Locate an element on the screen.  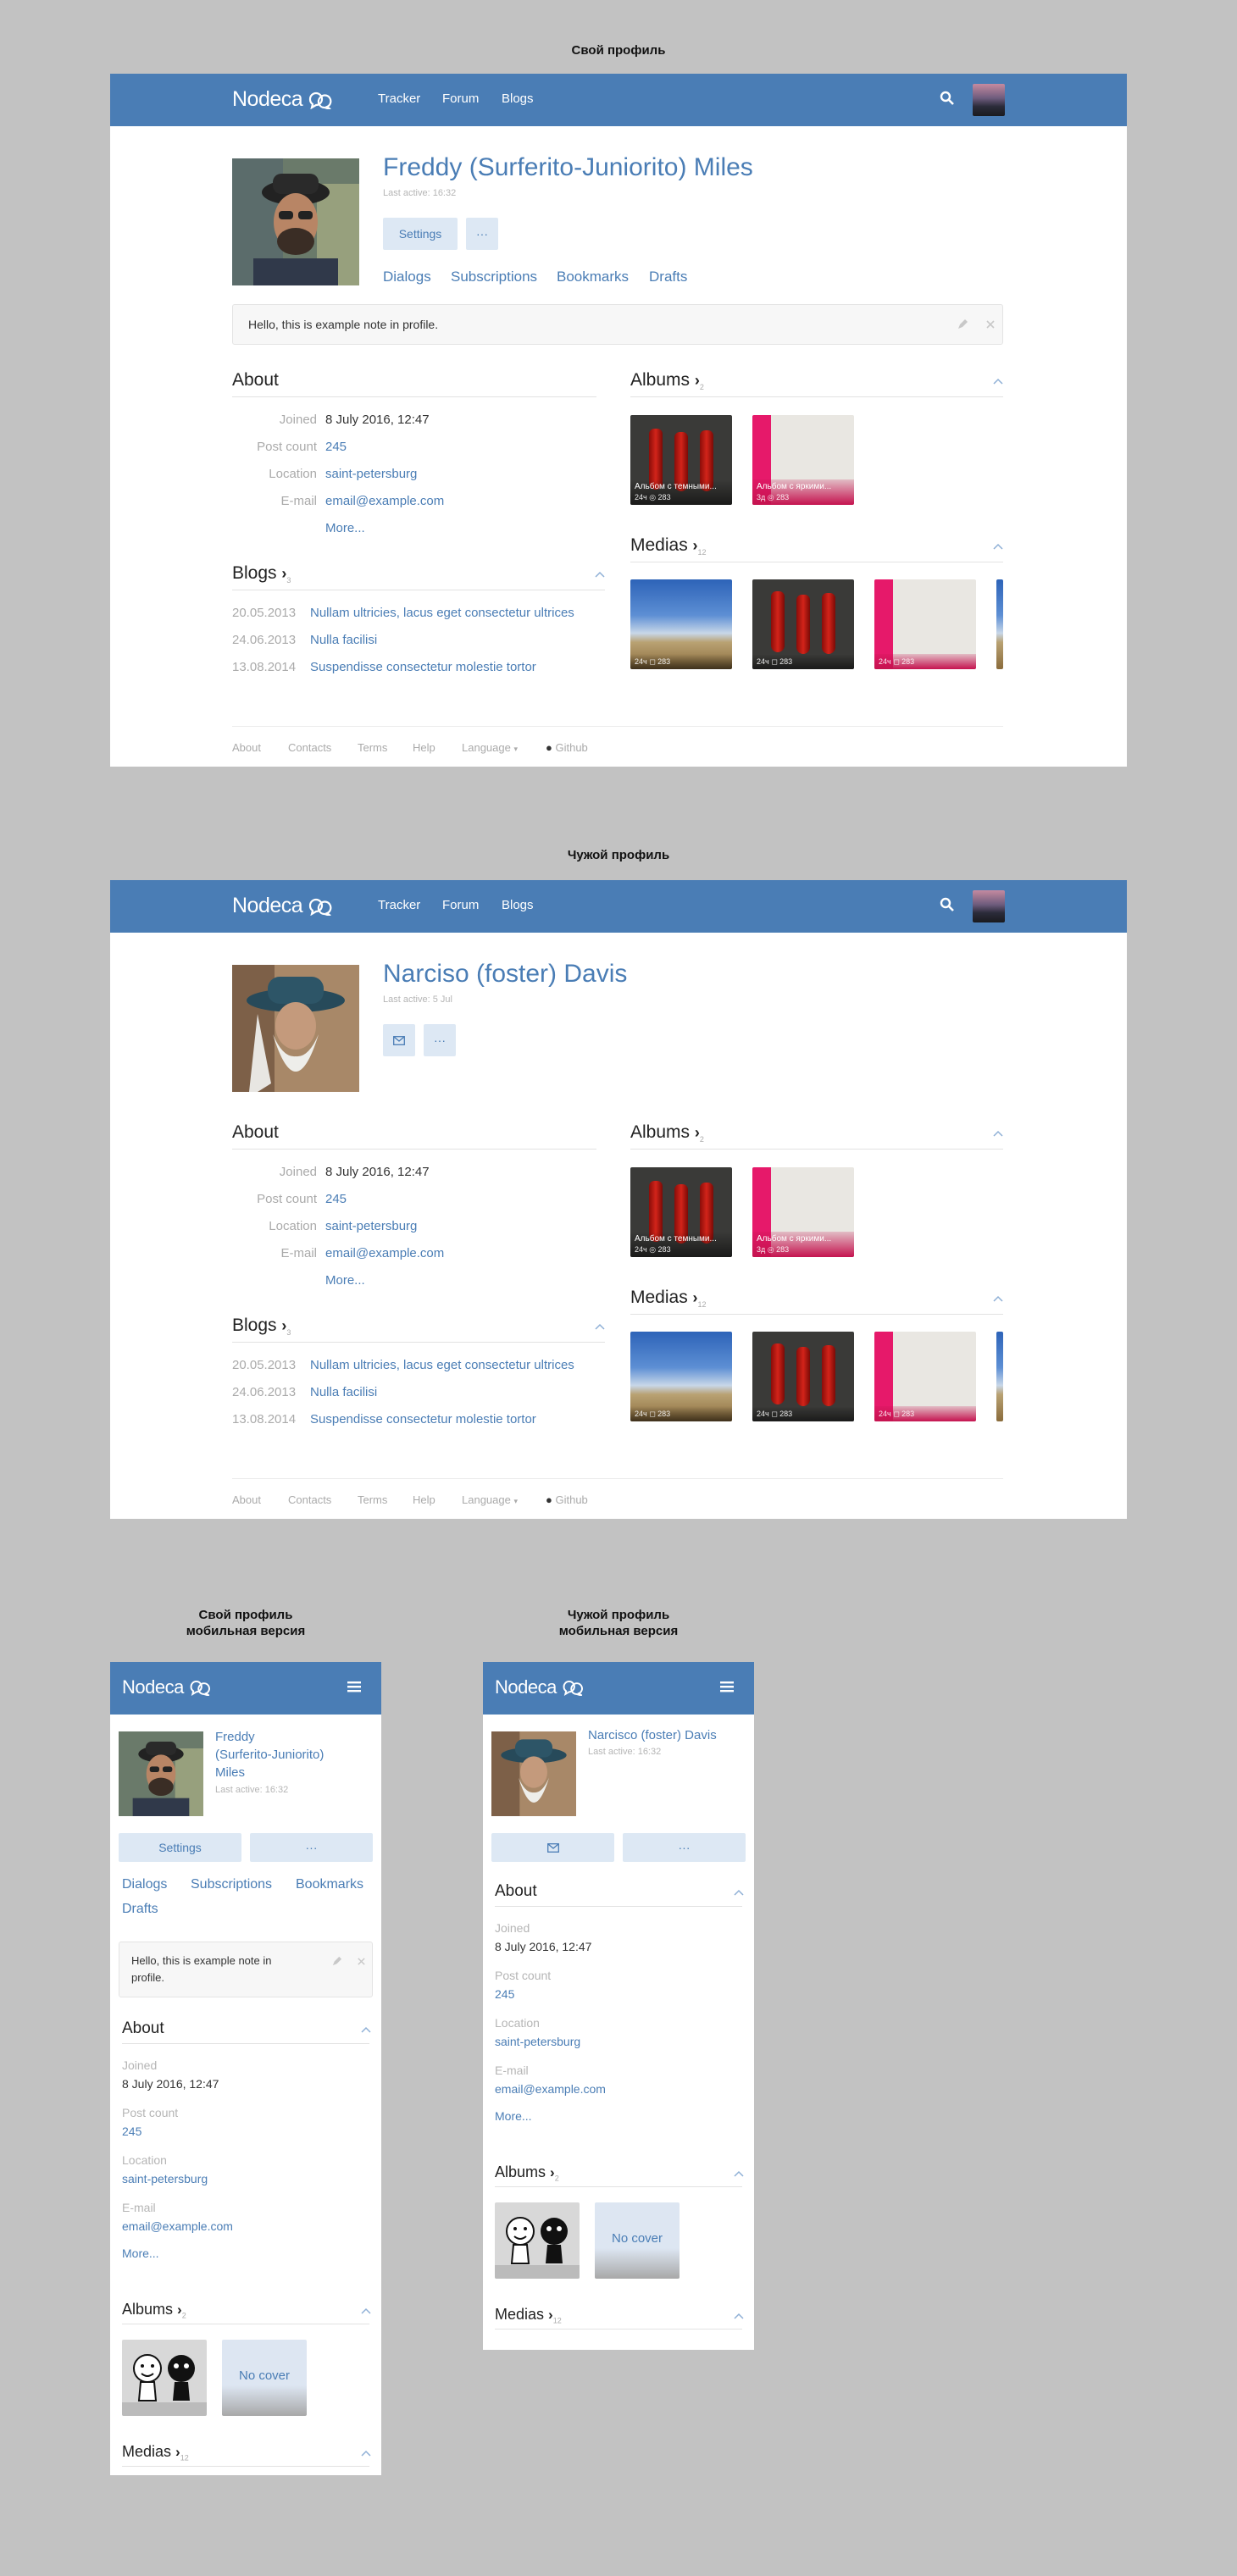
album-thumb: Альбом с яркими... 3д ◎ 283 is located at coordinates (803, 1212).